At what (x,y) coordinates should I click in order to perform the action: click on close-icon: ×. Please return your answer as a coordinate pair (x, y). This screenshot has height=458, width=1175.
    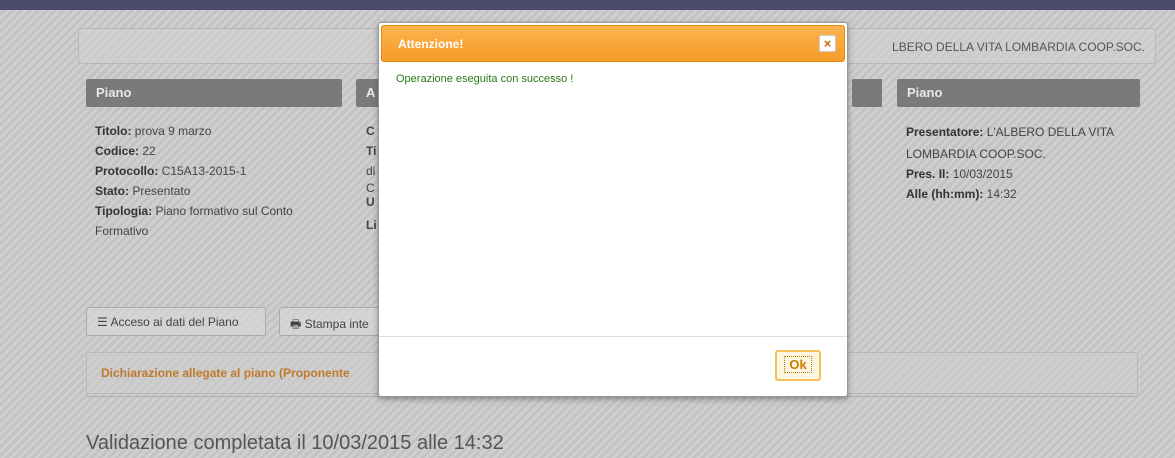
    Looking at the image, I should click on (827, 43).